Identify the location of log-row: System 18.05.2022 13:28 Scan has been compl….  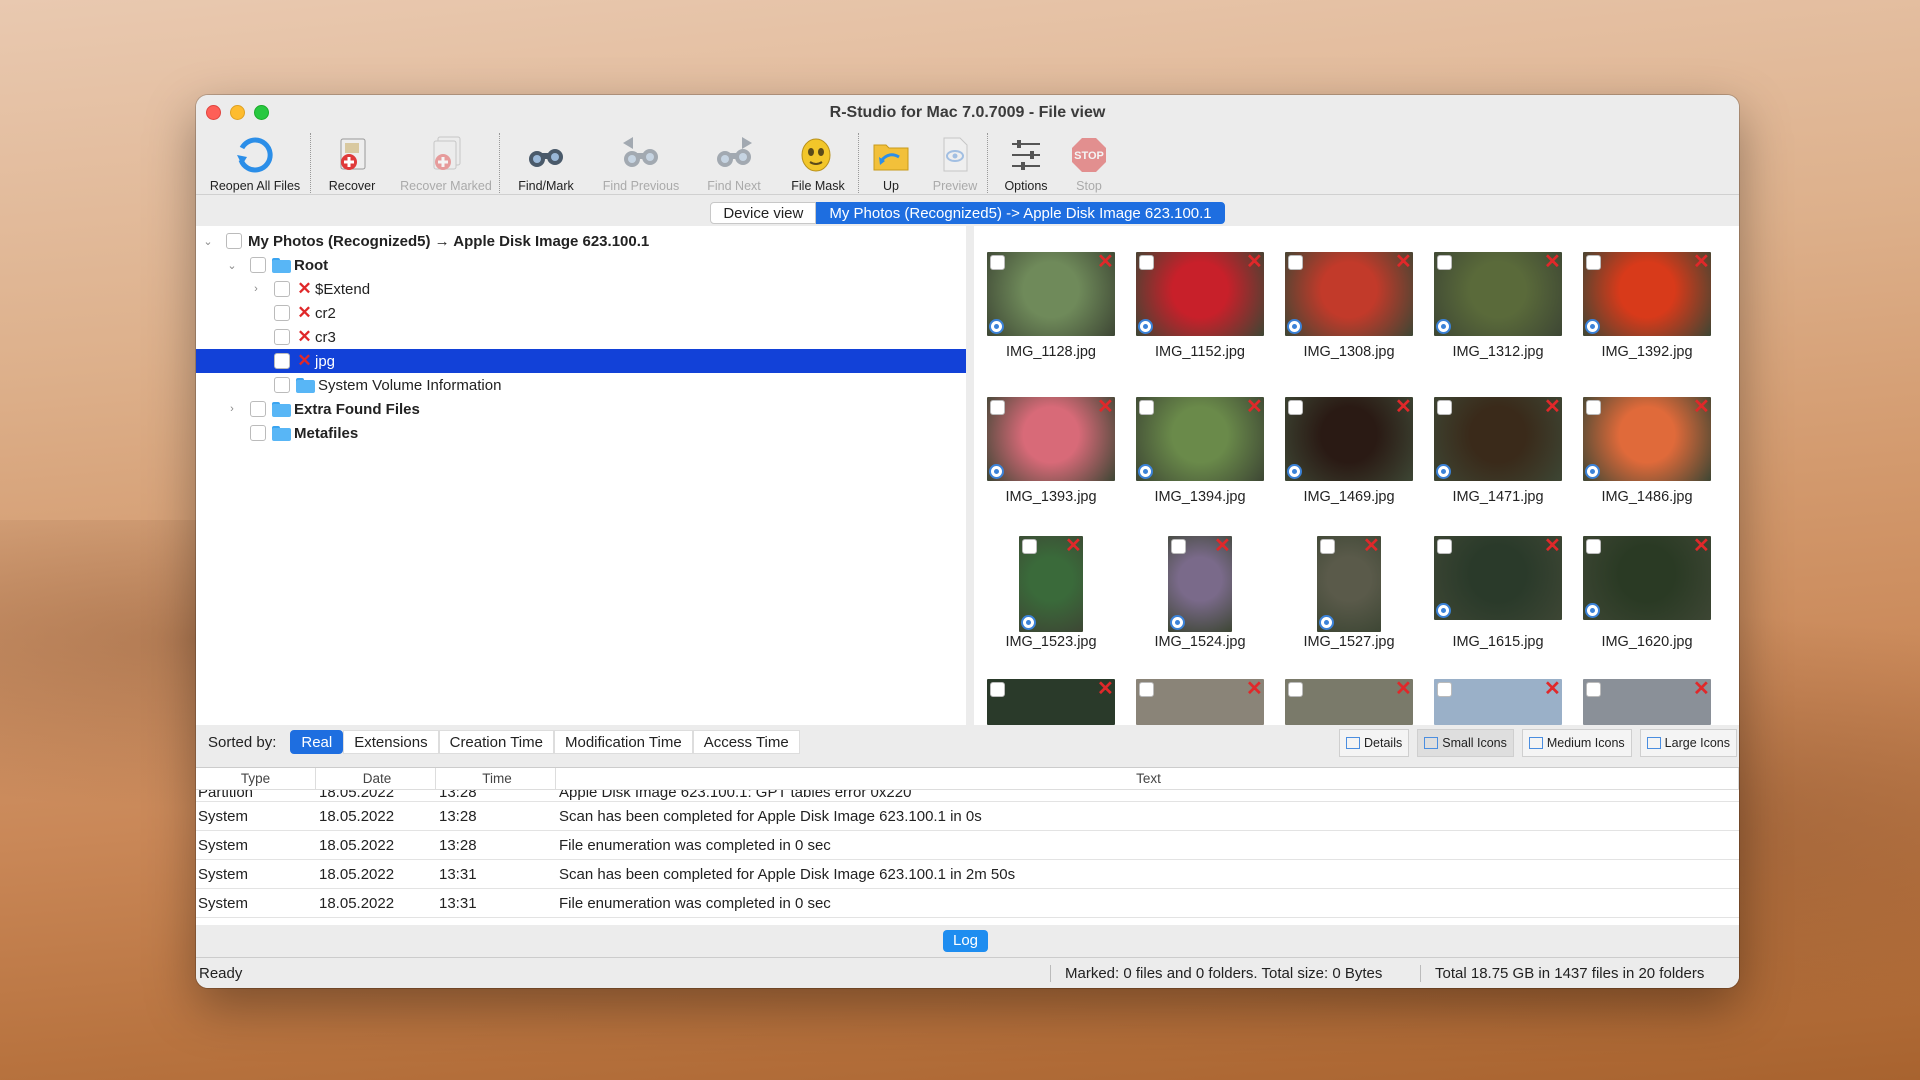
(967, 816).